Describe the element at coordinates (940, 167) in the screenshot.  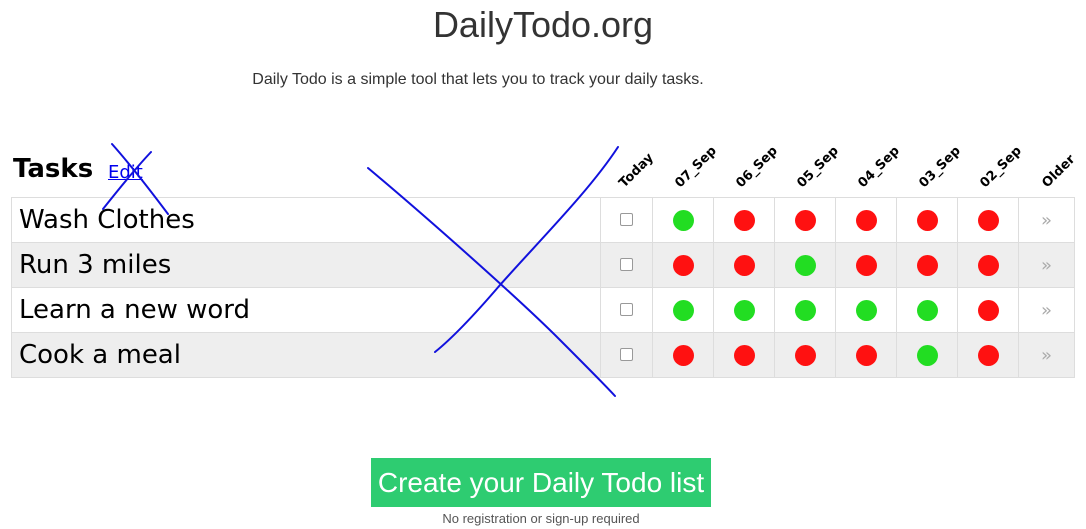
I see `column-header: 03_Sep` at that location.